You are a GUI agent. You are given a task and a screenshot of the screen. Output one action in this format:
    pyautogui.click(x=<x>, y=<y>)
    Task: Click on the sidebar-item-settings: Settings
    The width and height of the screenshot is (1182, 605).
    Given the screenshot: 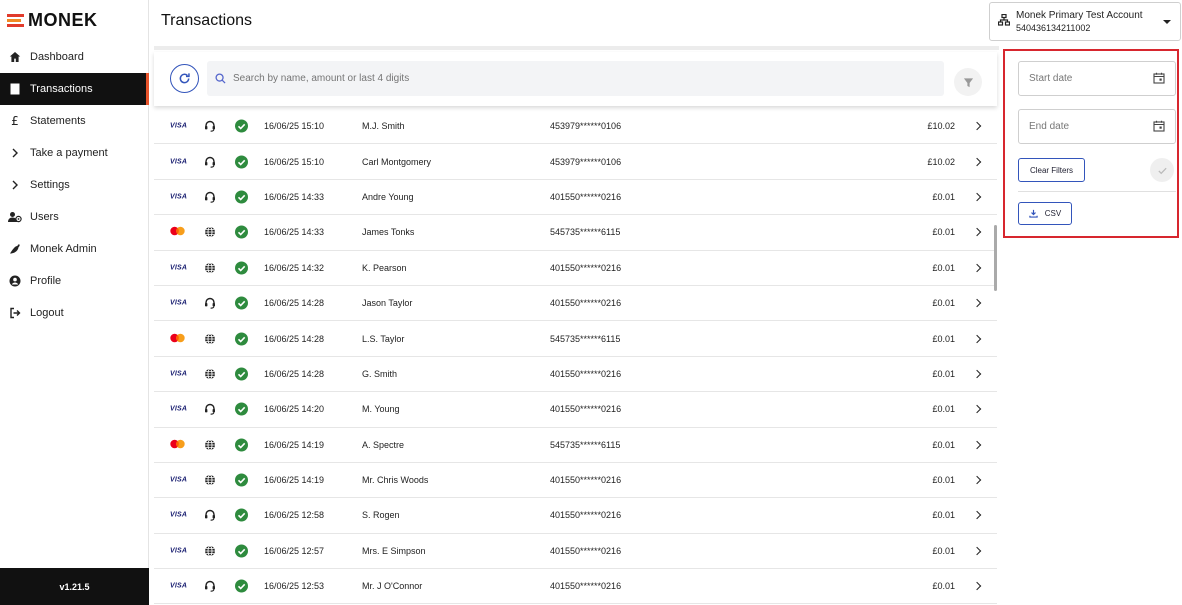 What is the action you would take?
    pyautogui.click(x=74, y=185)
    